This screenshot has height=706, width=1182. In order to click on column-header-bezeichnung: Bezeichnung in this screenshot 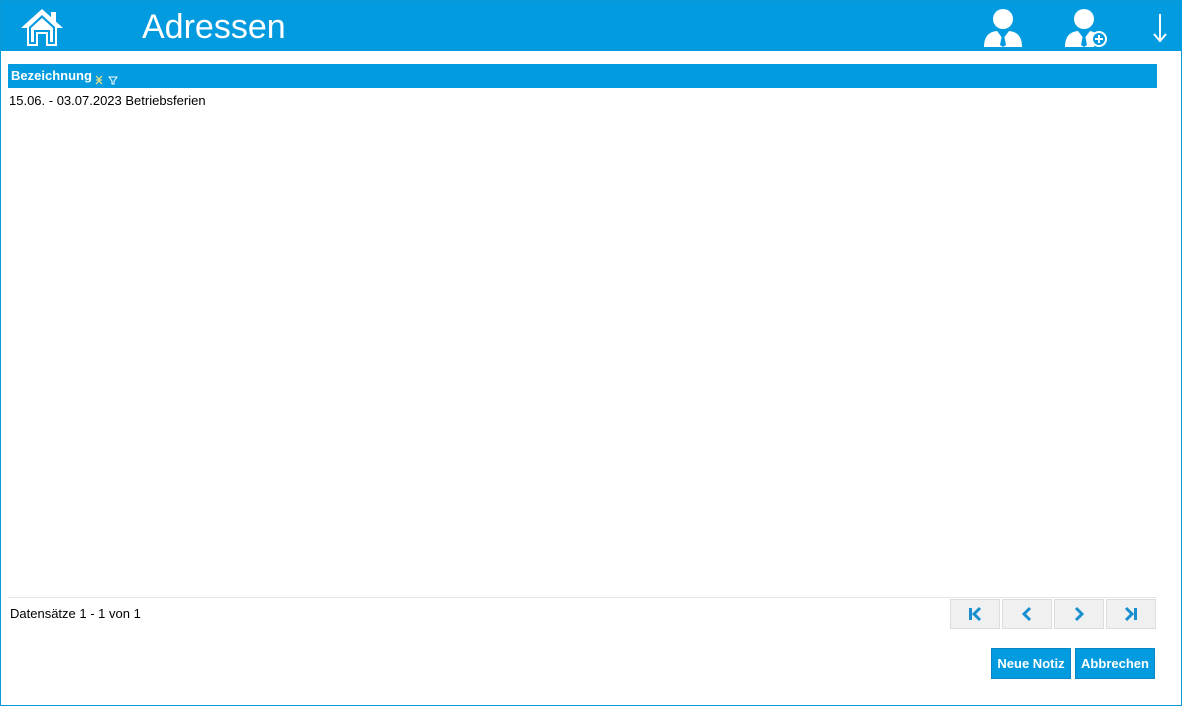, I will do `click(64, 76)`.